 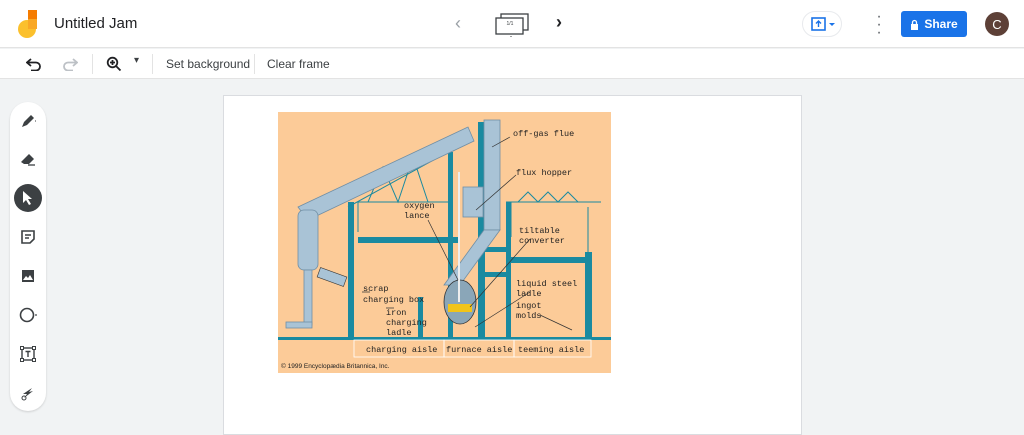 I want to click on share-button: Share, so click(x=934, y=24).